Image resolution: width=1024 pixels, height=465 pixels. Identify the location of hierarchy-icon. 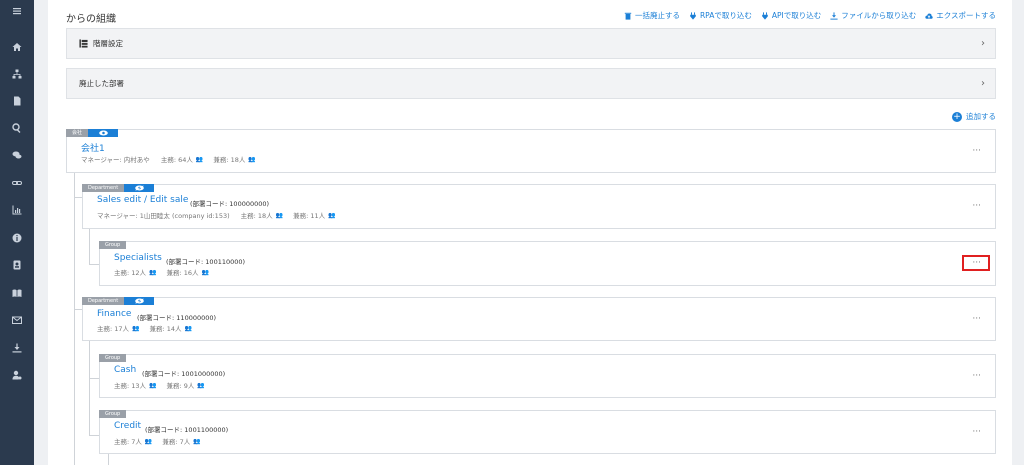
(83, 43).